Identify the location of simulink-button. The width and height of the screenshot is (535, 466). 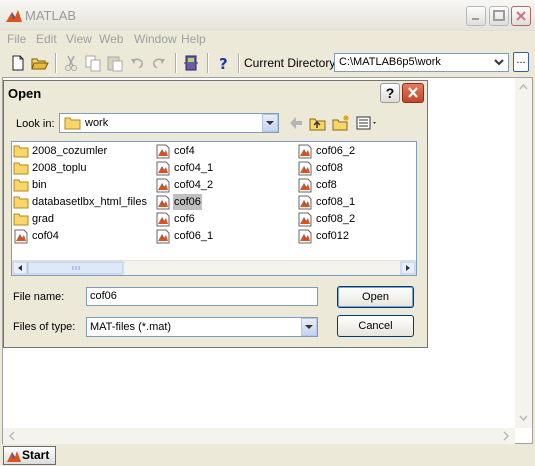
(191, 63).